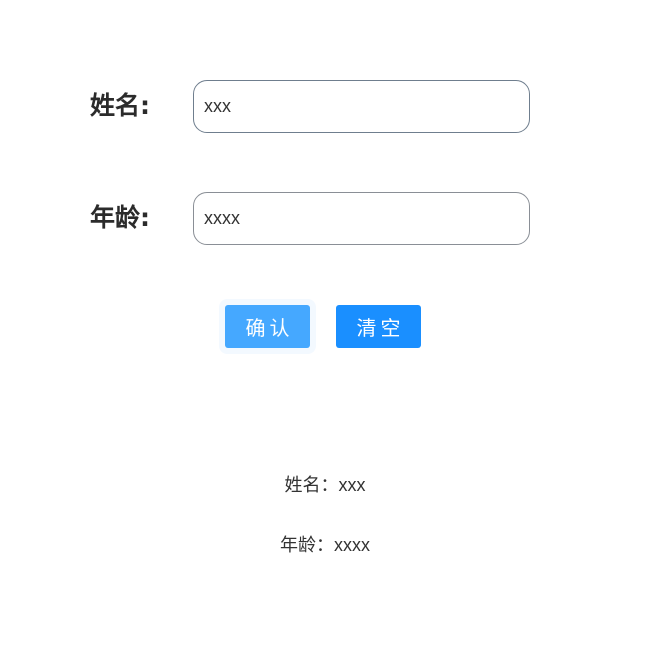  I want to click on result-name-line: 姓名：xxx, so click(325, 484).